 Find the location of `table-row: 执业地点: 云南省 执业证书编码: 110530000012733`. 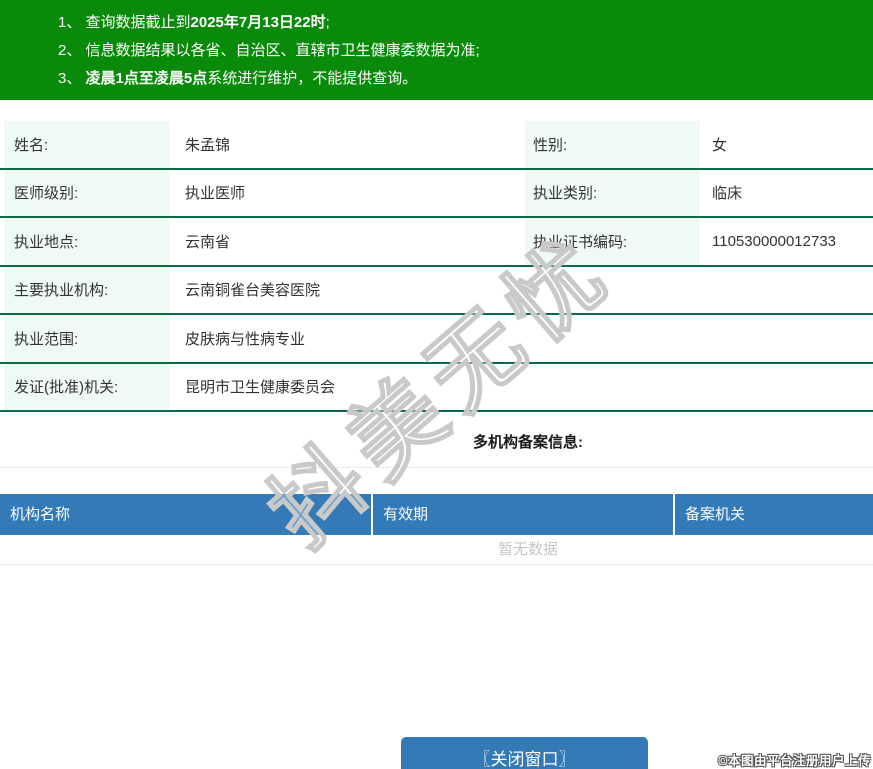

table-row: 执业地点: 云南省 执业证书编码: 110530000012733 is located at coordinates (436, 242).